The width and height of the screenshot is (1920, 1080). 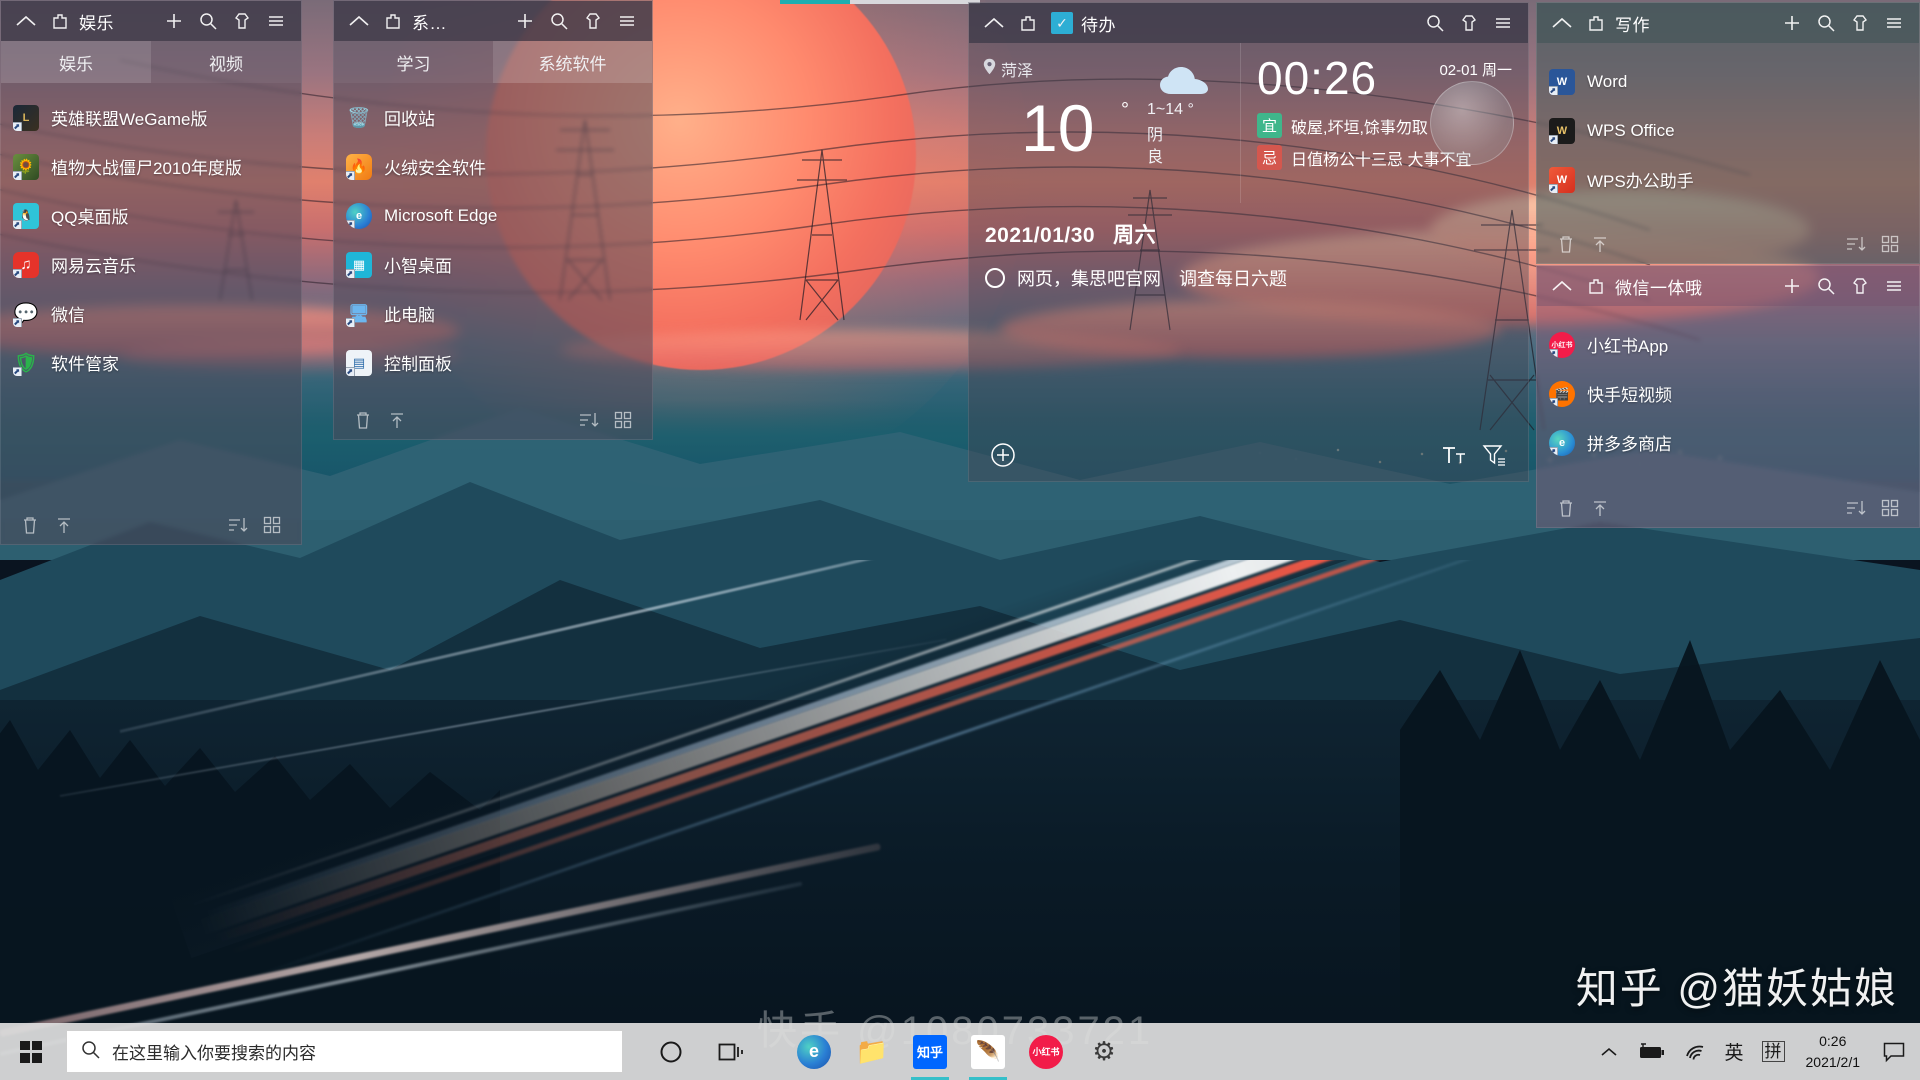 I want to click on todo-item: 网页，集思吧官网 调查每日六题, so click(x=1256, y=278).